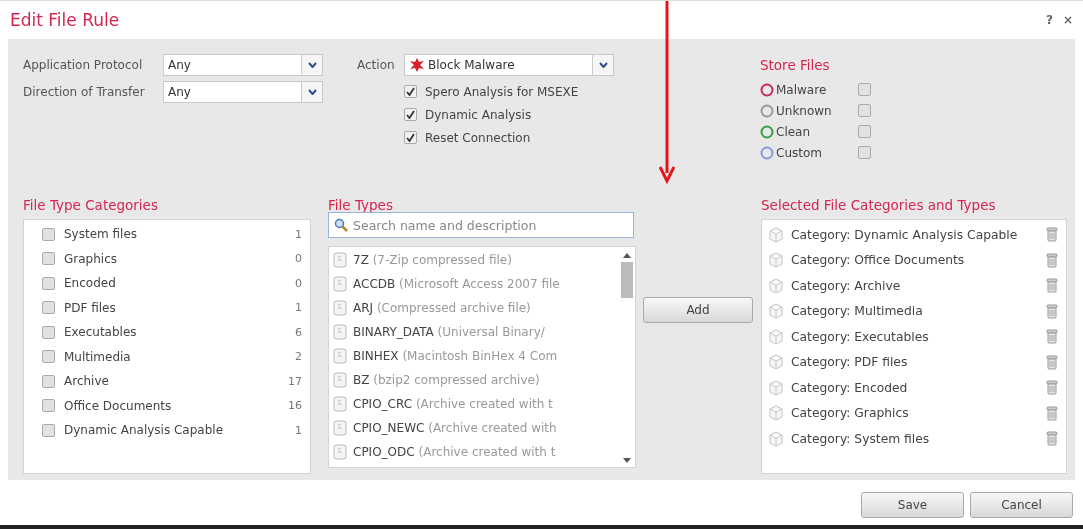  Describe the element at coordinates (101, 332) in the screenshot. I see `category-label: Executables` at that location.